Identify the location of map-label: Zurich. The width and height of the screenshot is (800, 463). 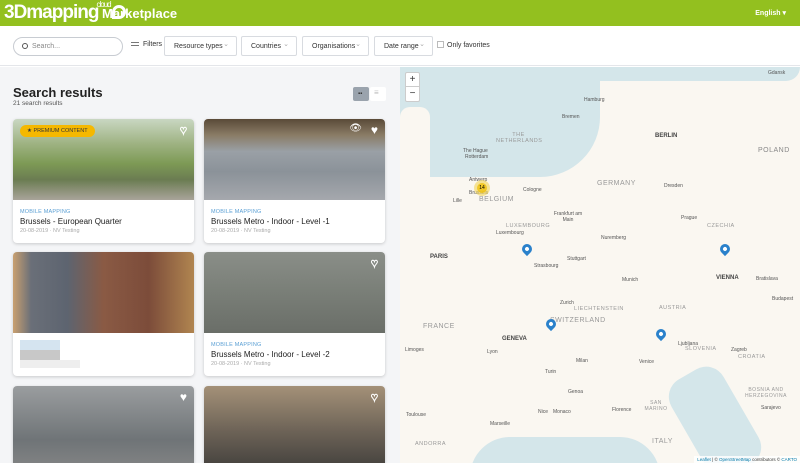
(567, 303).